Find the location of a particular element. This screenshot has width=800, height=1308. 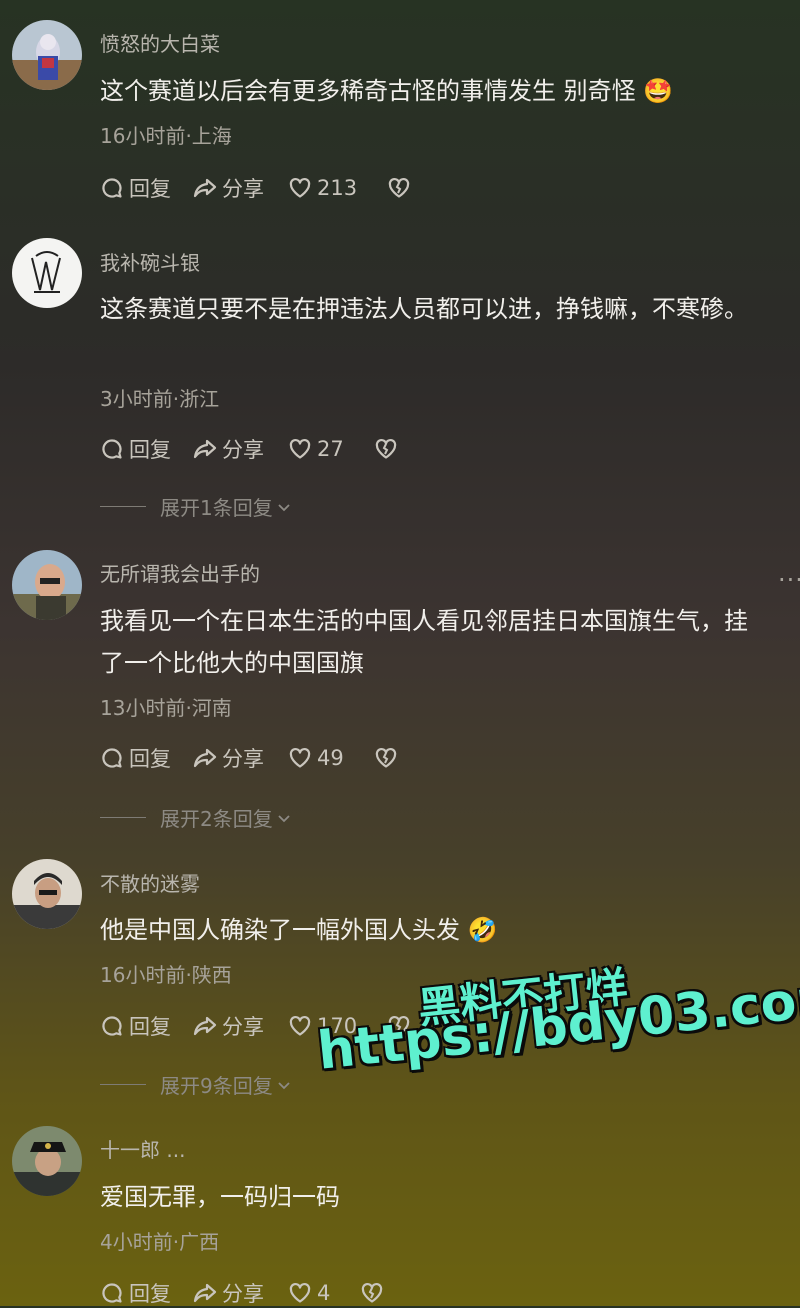

username: 愤怒的大白菜 is located at coordinates (160, 42).